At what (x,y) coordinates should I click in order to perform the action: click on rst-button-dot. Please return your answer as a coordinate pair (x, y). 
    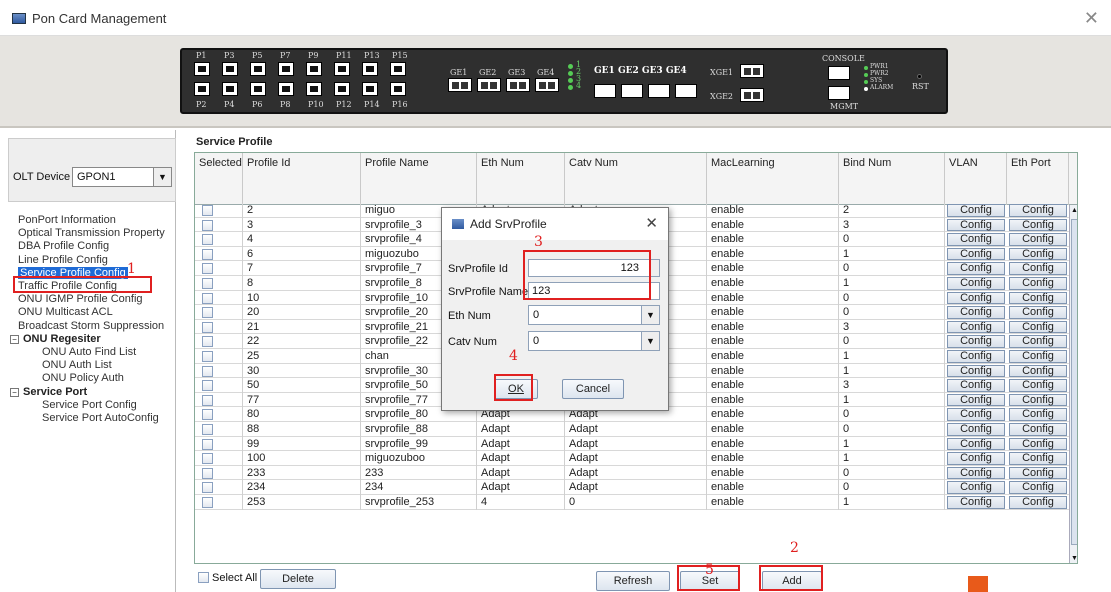
    Looking at the image, I should click on (919, 76).